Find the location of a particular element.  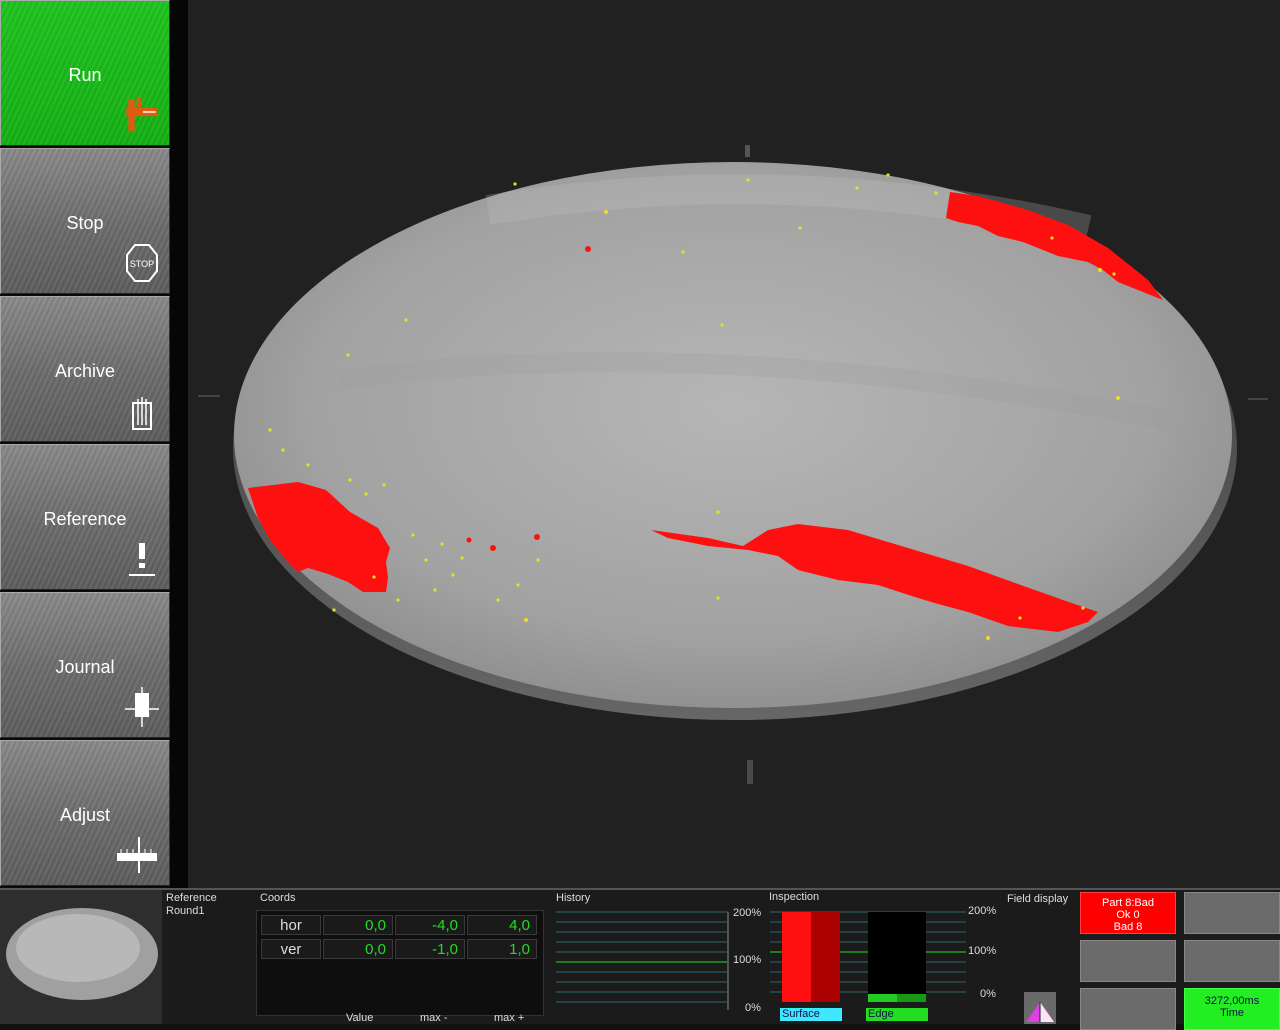

time-label: Time is located at coordinates (1232, 1013).